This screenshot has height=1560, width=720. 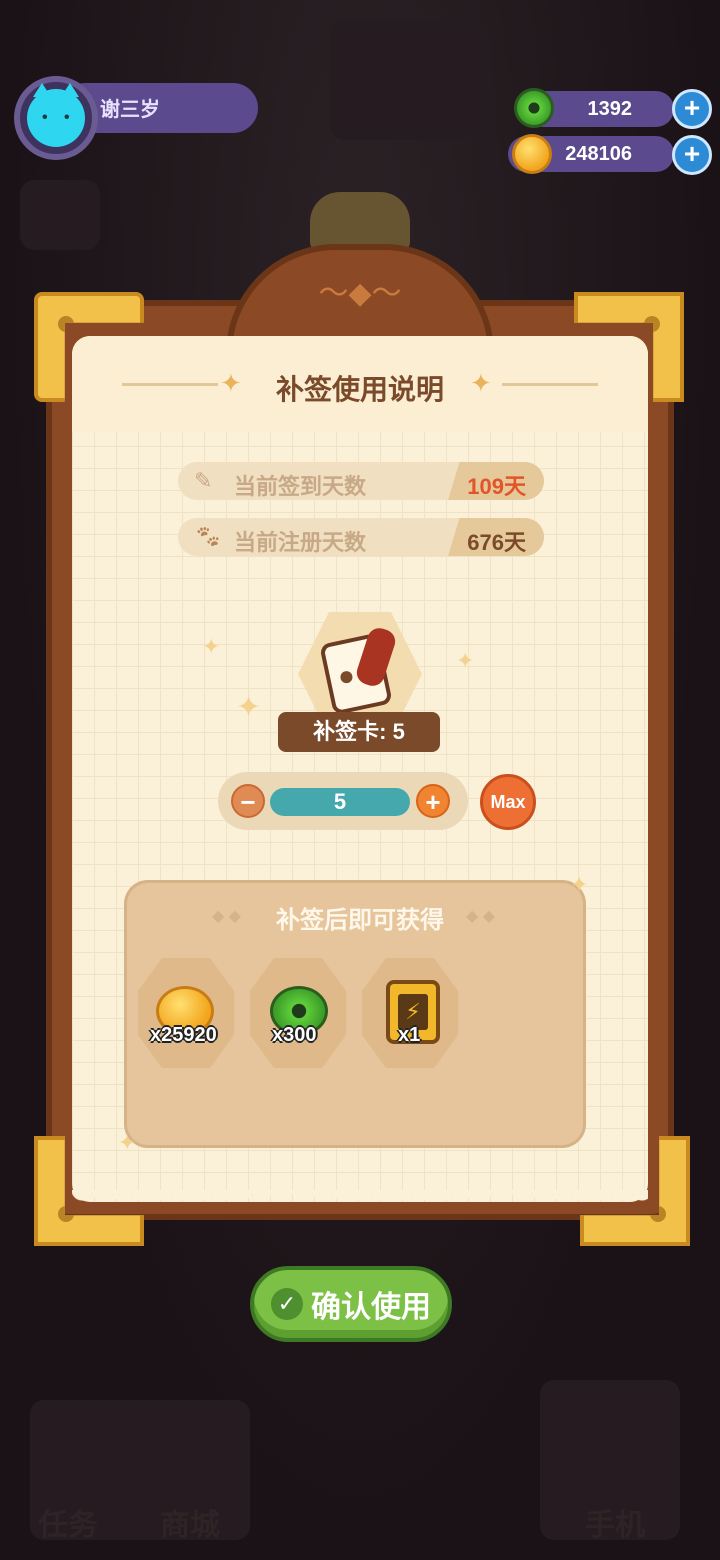 What do you see at coordinates (360, 1199) in the screenshot?
I see `paper-wavy-edge` at bounding box center [360, 1199].